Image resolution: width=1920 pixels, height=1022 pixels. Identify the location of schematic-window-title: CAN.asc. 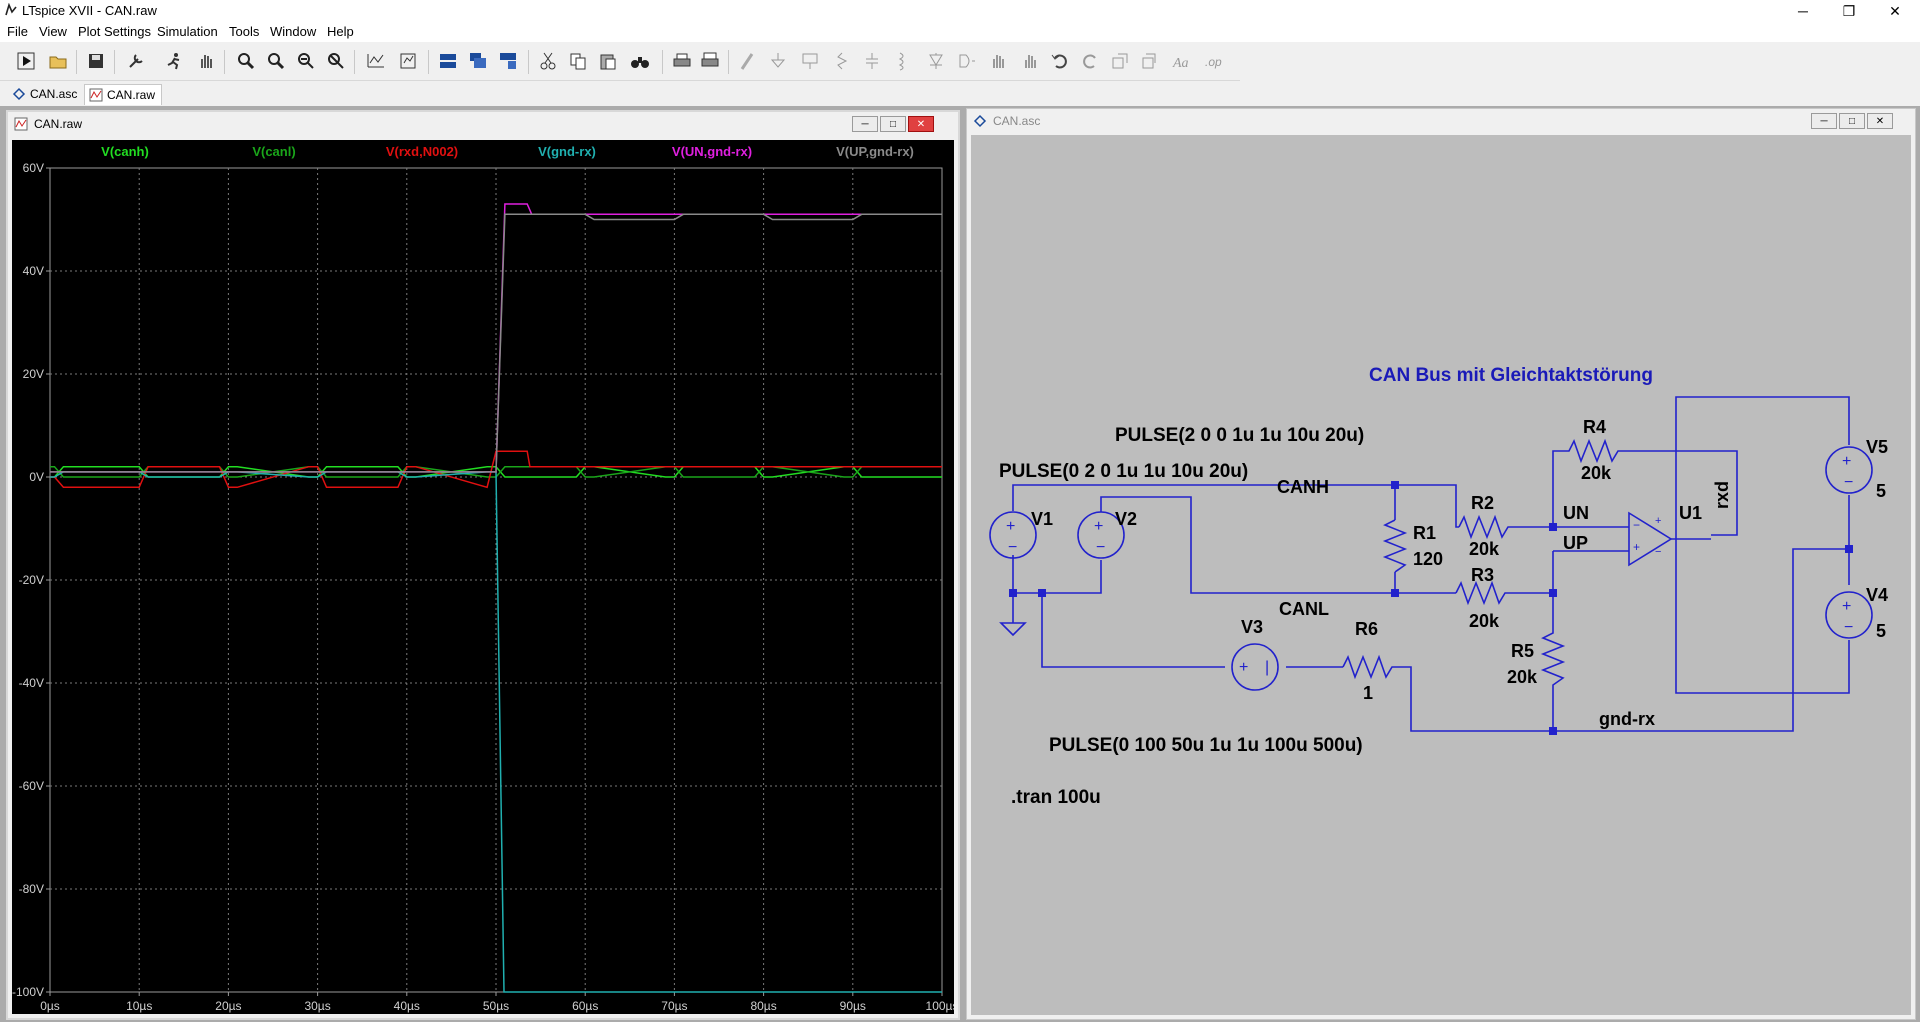
(1017, 121).